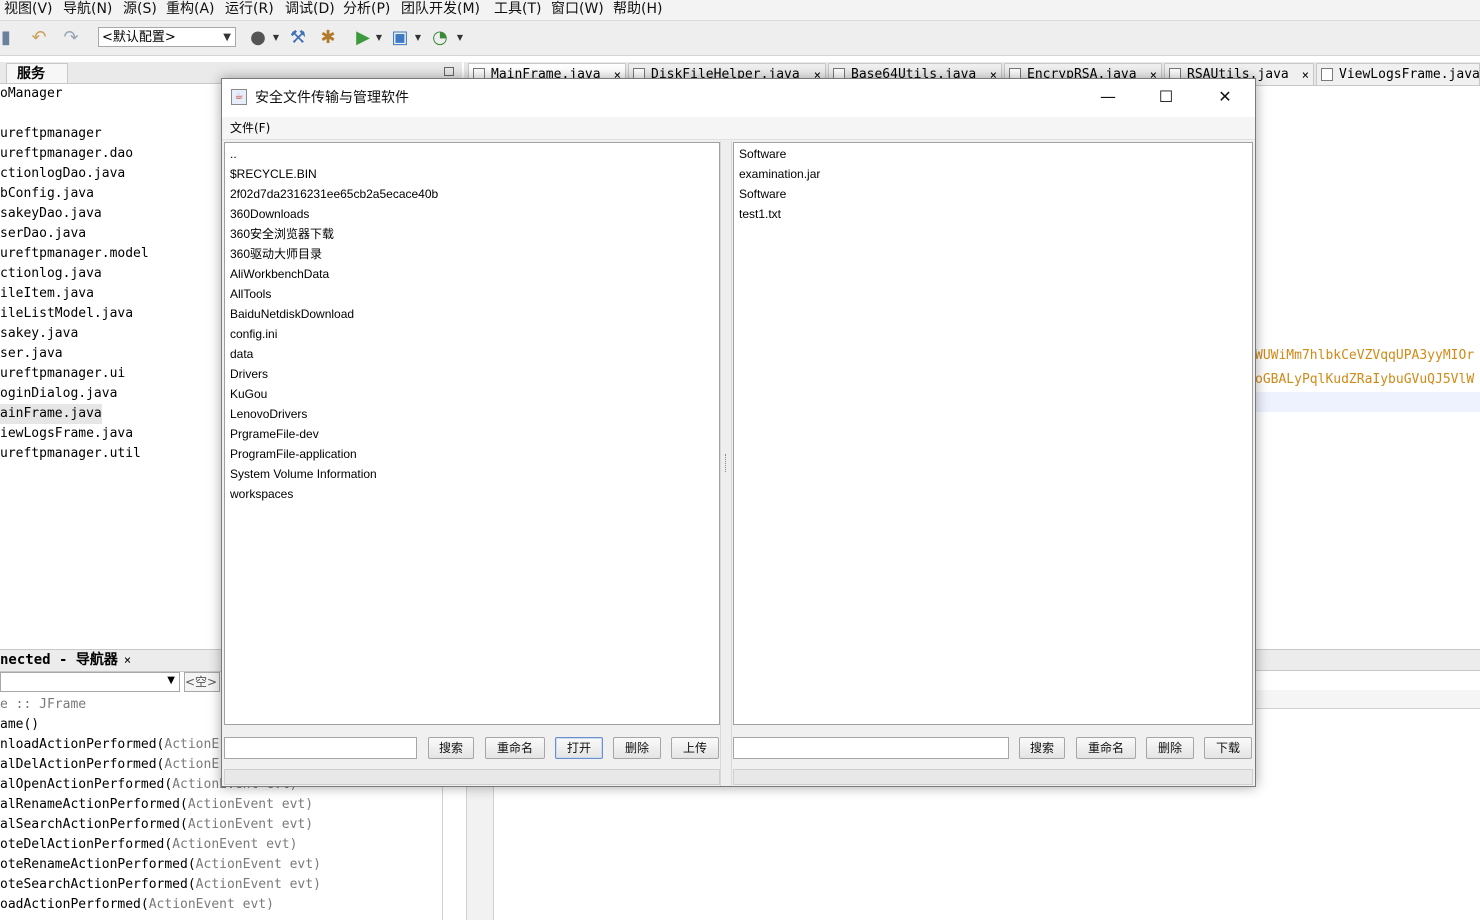 This screenshot has height=920, width=1480. I want to click on globe-icon: ●, so click(258, 38).